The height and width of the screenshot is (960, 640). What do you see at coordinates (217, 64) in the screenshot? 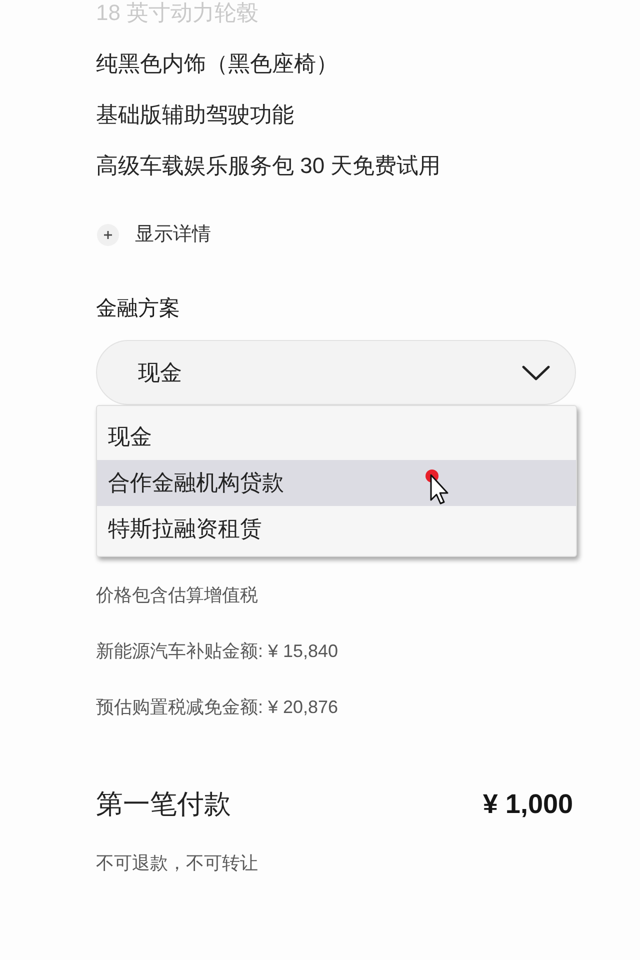
I see `feature-text: 纯黑色内饰（黑色座椅）` at bounding box center [217, 64].